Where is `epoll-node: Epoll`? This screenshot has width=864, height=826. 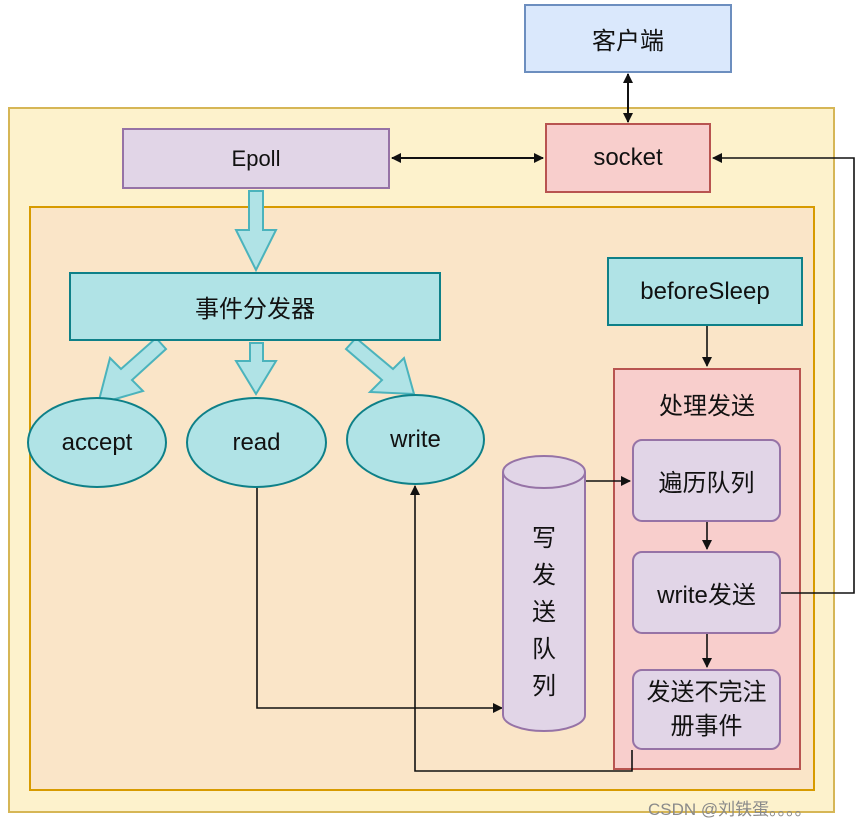
epoll-node: Epoll is located at coordinates (256, 158).